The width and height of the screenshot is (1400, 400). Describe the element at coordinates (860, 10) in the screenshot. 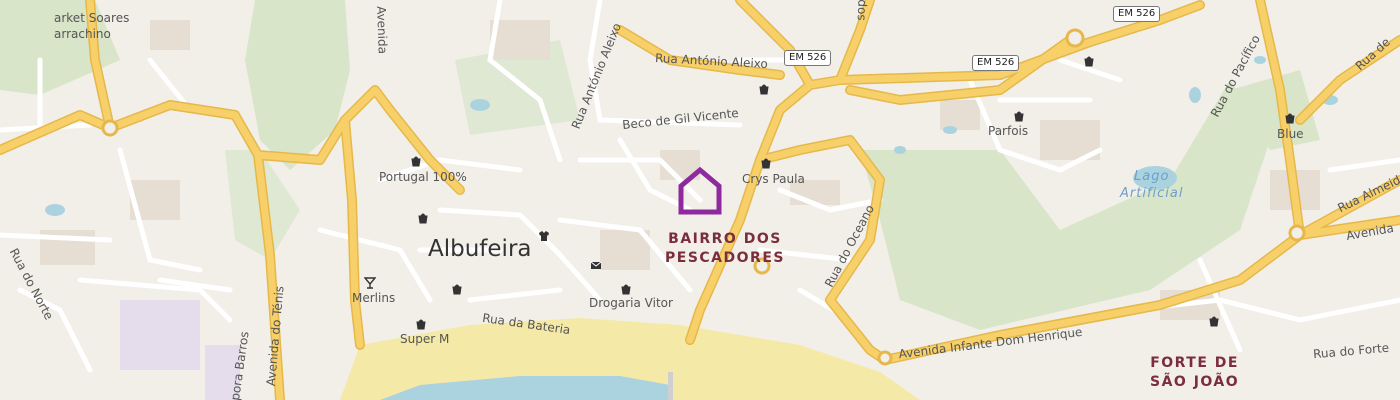

I see `street-label: sop` at that location.